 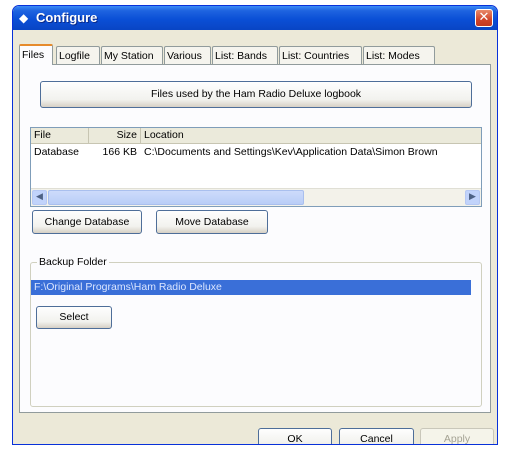 I want to click on tab-files: Files, so click(x=36, y=54).